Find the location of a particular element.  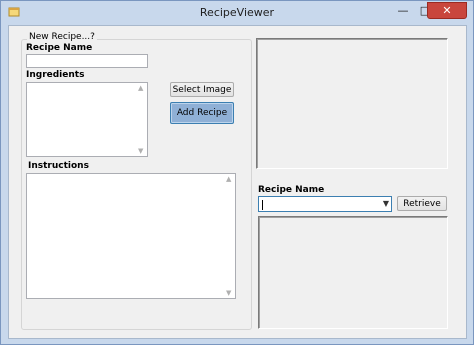

instructions-label: Instructions is located at coordinates (58, 166).